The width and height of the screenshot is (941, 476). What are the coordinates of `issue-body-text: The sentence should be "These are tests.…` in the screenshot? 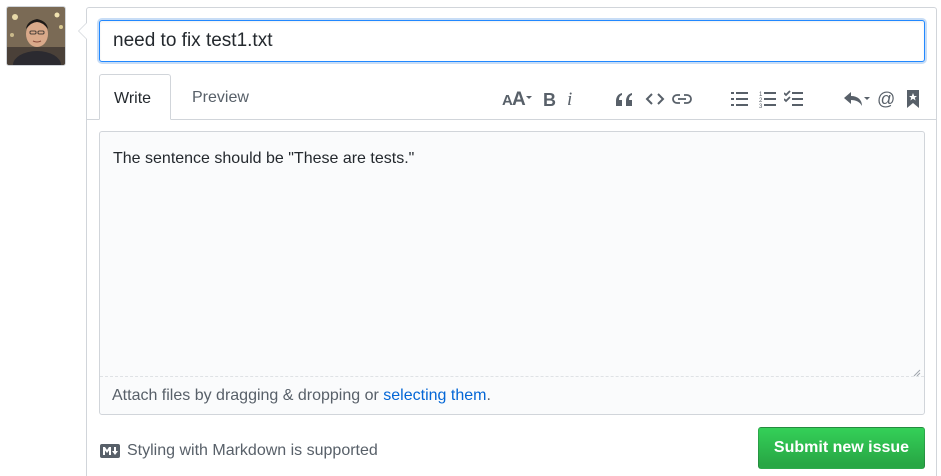 It's located at (264, 158).